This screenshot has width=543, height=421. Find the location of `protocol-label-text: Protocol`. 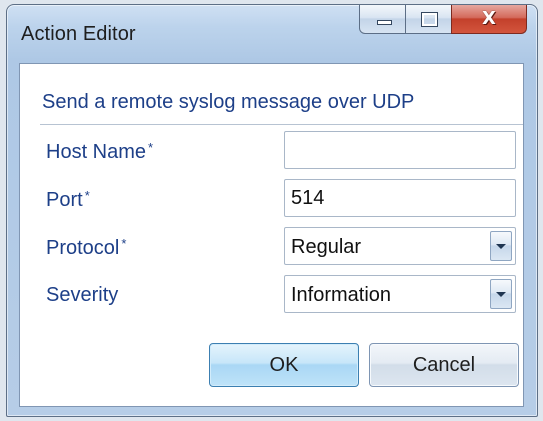

protocol-label-text: Protocol is located at coordinates (83, 248).